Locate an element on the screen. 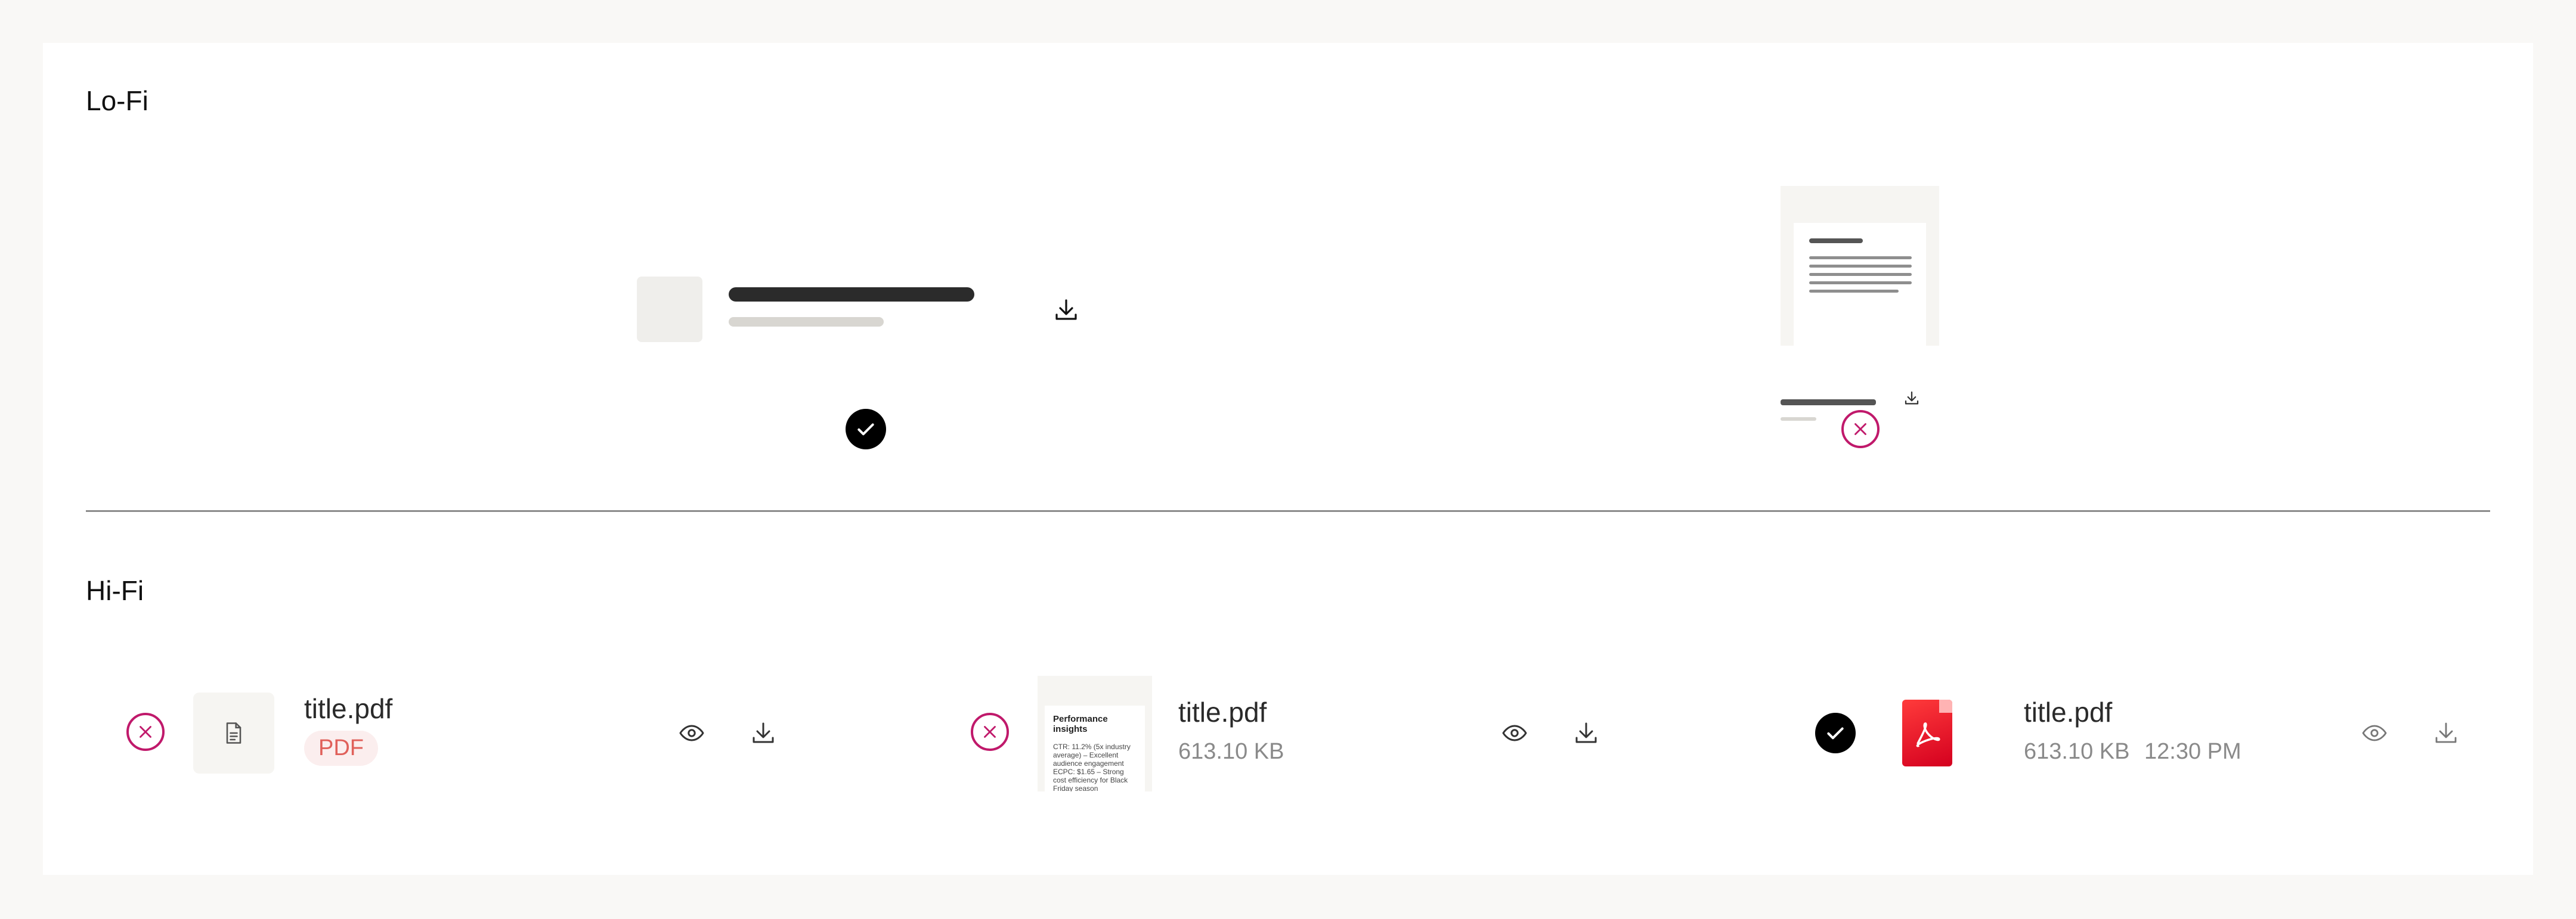  lofi-card-file-item is located at coordinates (1861, 305).